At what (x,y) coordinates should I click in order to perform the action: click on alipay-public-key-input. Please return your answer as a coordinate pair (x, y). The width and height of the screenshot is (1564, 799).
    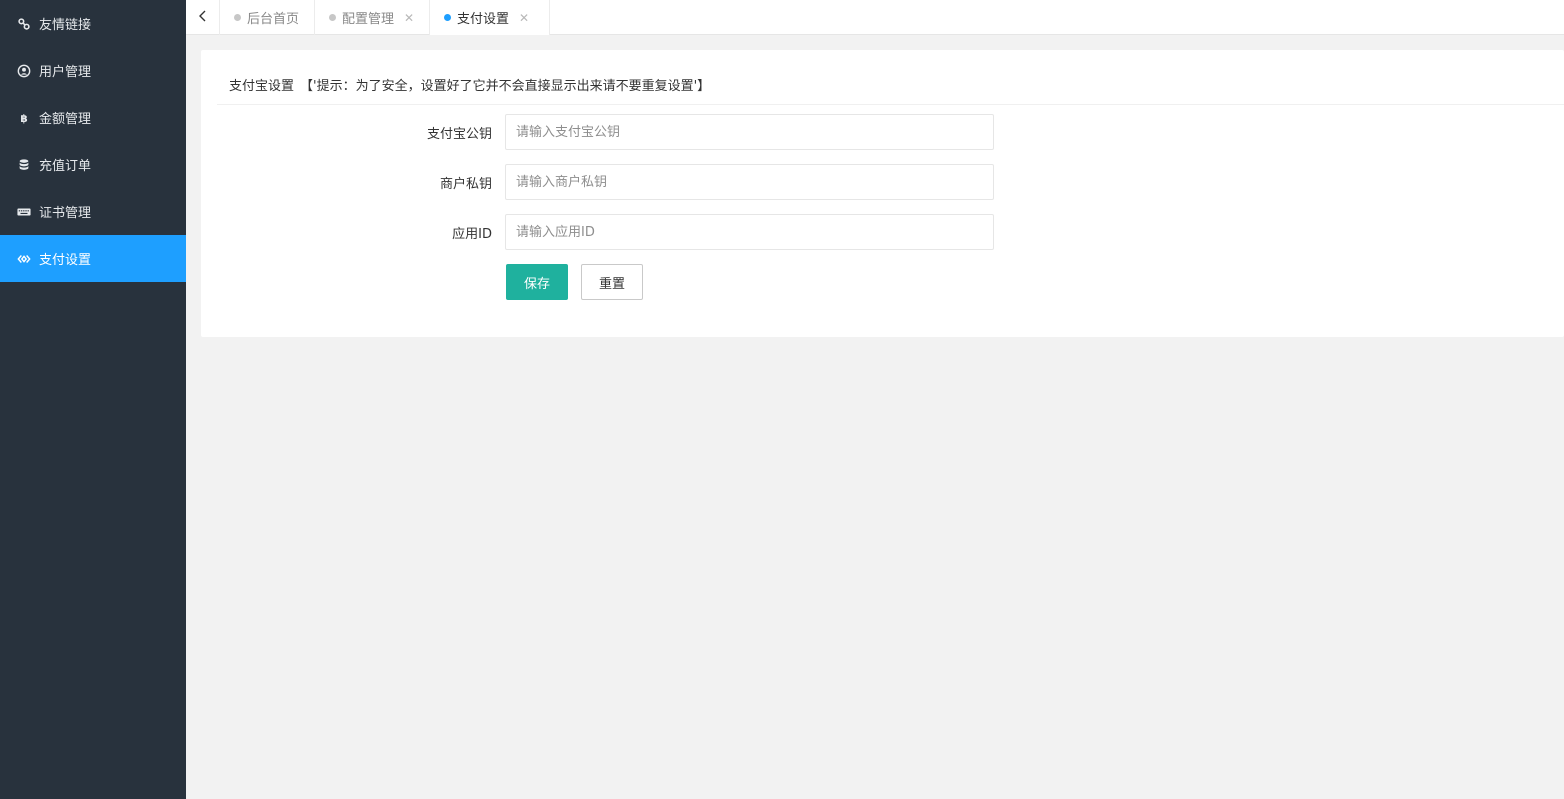
    Looking at the image, I should click on (749, 132).